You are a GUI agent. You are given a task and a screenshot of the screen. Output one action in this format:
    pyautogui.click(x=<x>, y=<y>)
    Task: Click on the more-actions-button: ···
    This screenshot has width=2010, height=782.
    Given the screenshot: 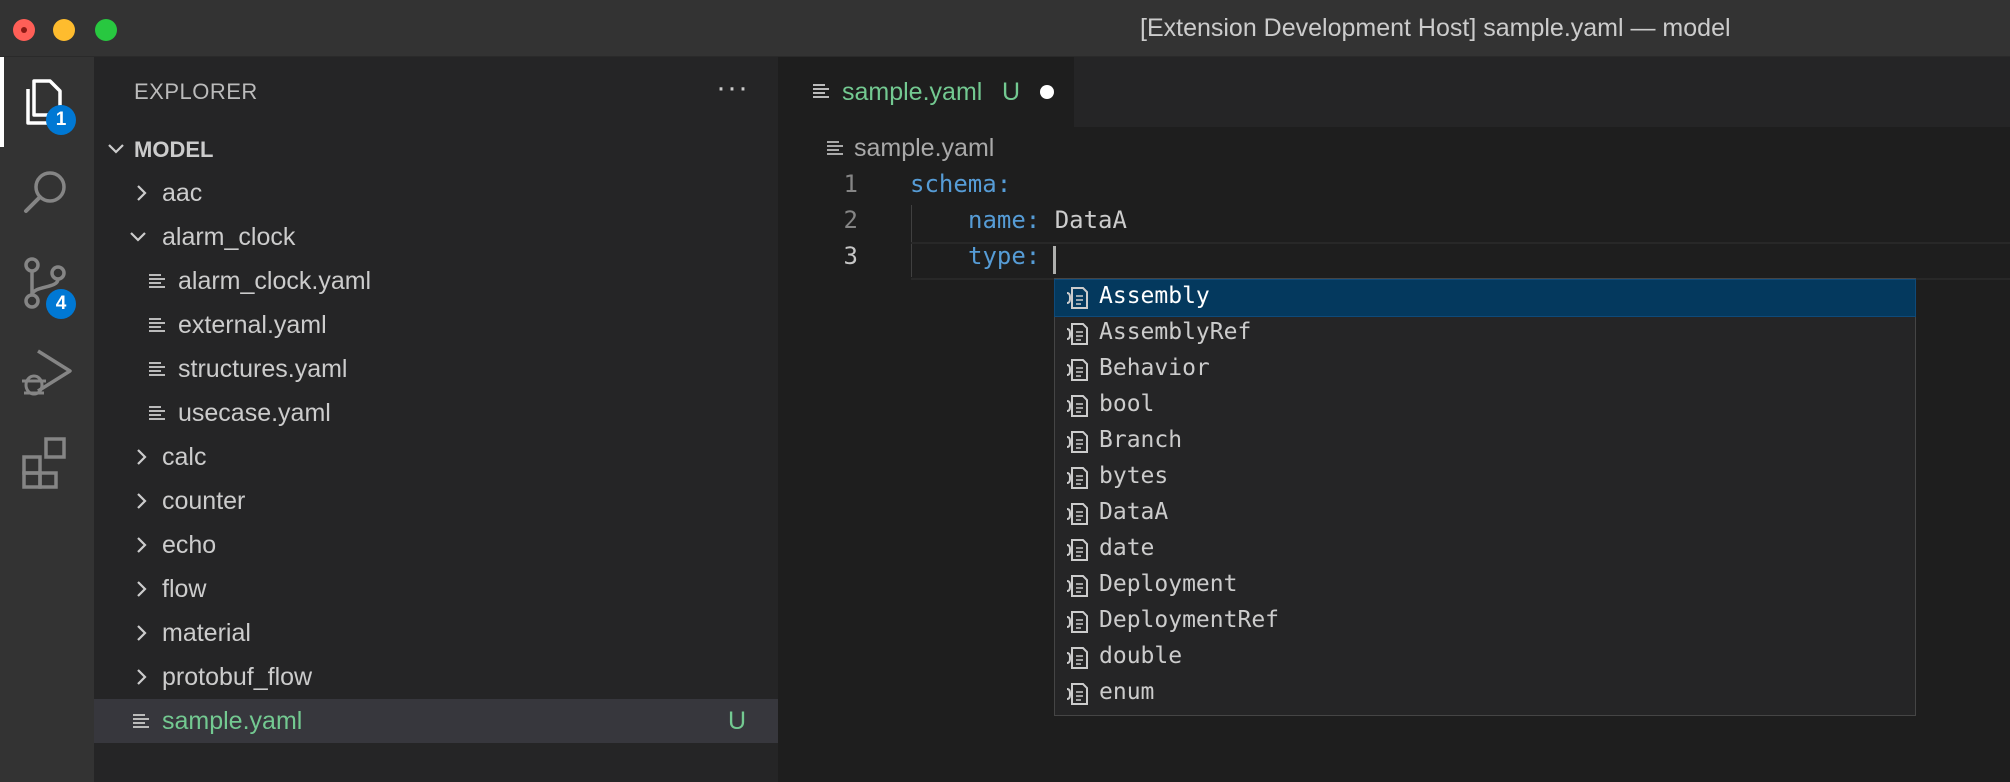 What is the action you would take?
    pyautogui.click(x=732, y=88)
    